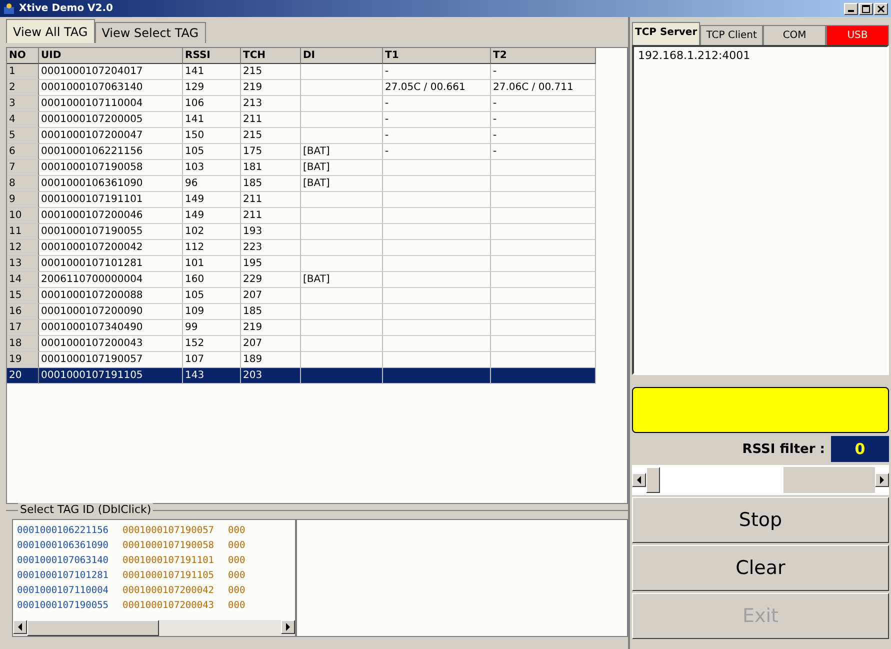 The height and width of the screenshot is (649, 891). I want to click on tab: COM, so click(794, 35).